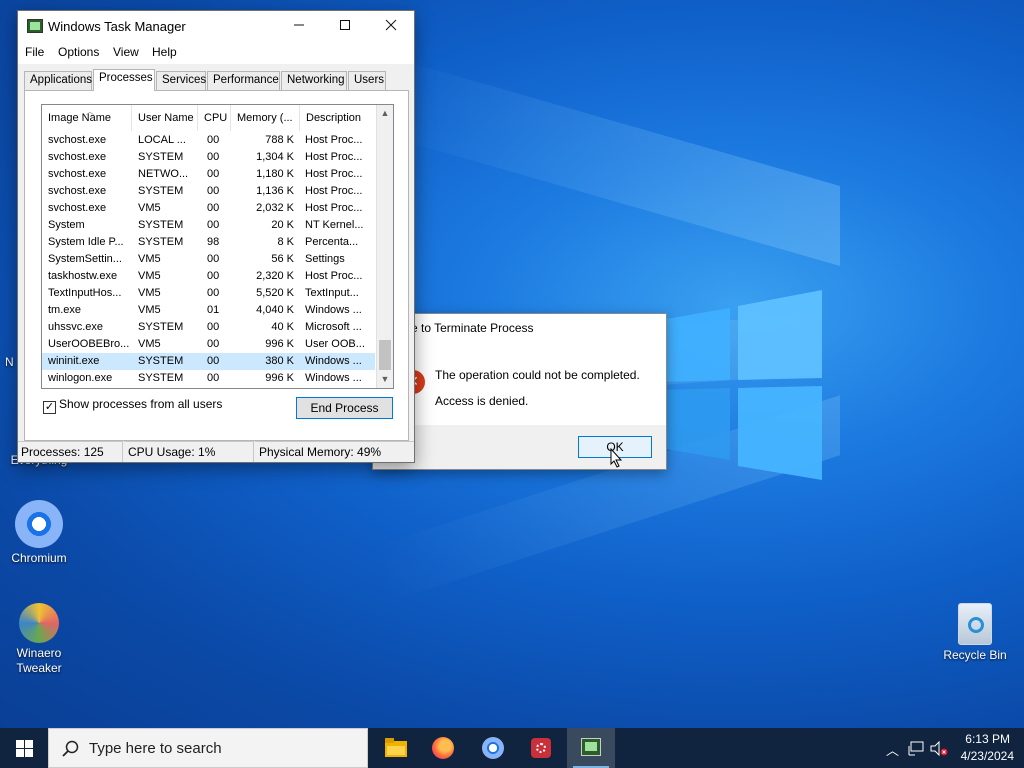 The width and height of the screenshot is (1024, 768). I want to click on show-all-users-checkbox: ✓ Show processes from all users, so click(132, 405).